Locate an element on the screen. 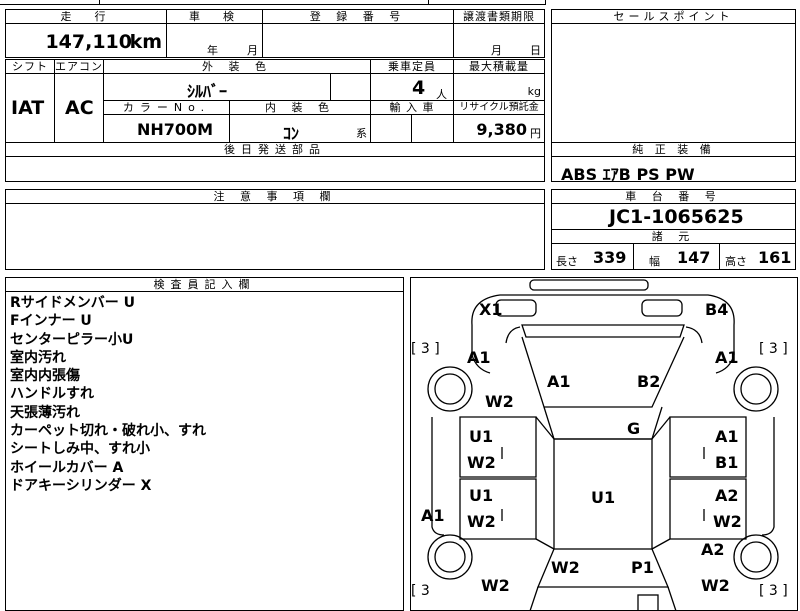 This screenshot has height=611, width=800. front-bumper-right: B4 is located at coordinates (717, 309).